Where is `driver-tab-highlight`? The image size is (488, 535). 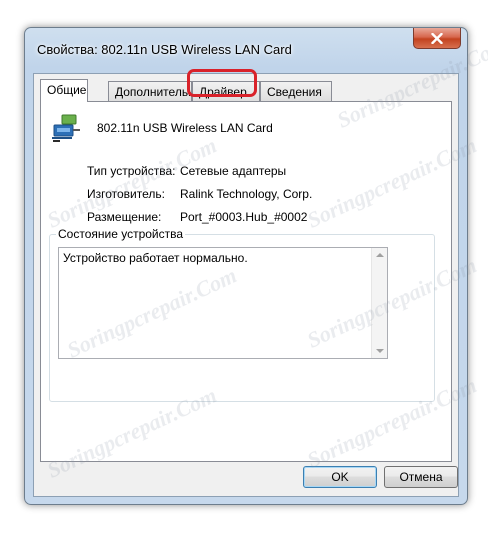
driver-tab-highlight is located at coordinates (222, 83).